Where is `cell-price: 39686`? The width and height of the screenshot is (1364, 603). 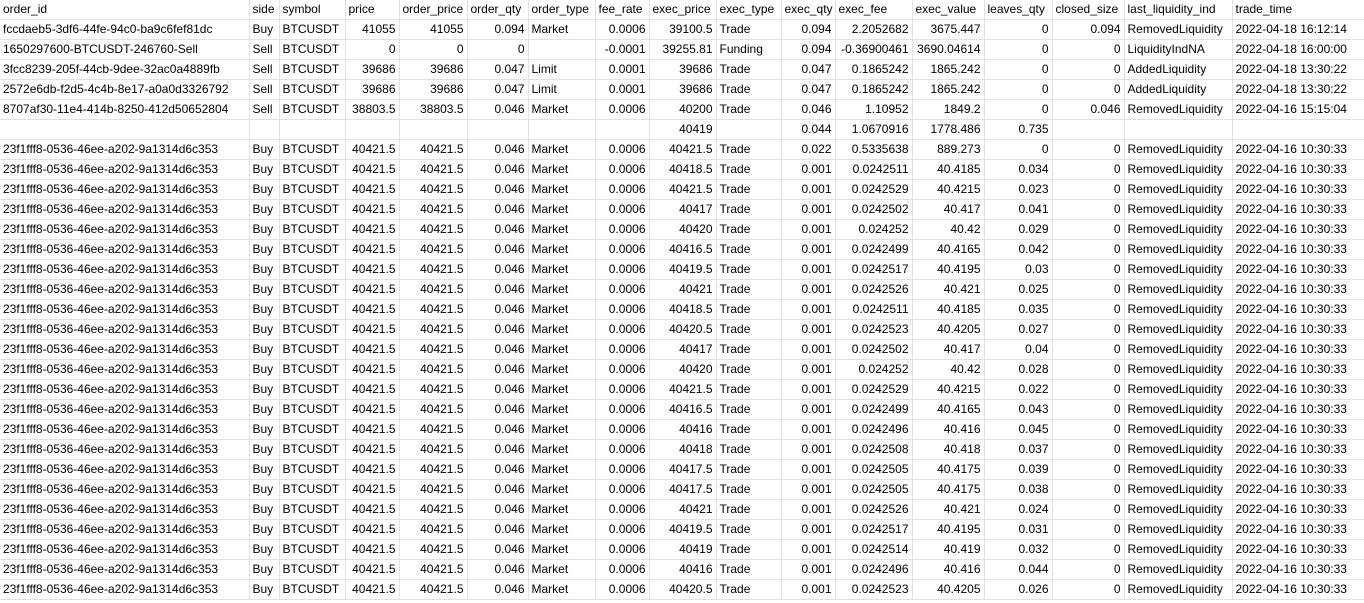
cell-price: 39686 is located at coordinates (372, 69).